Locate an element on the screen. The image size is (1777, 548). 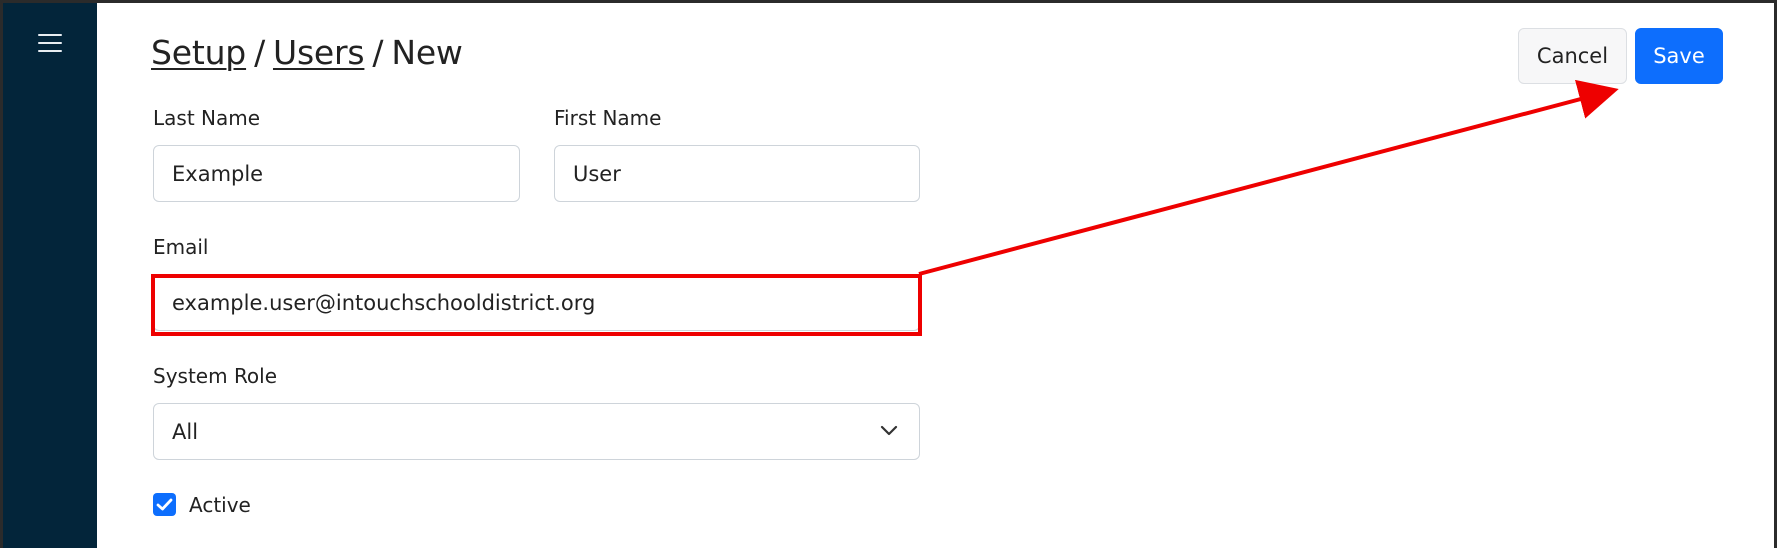
breadcrumb: Setup / Users / New is located at coordinates (307, 52).